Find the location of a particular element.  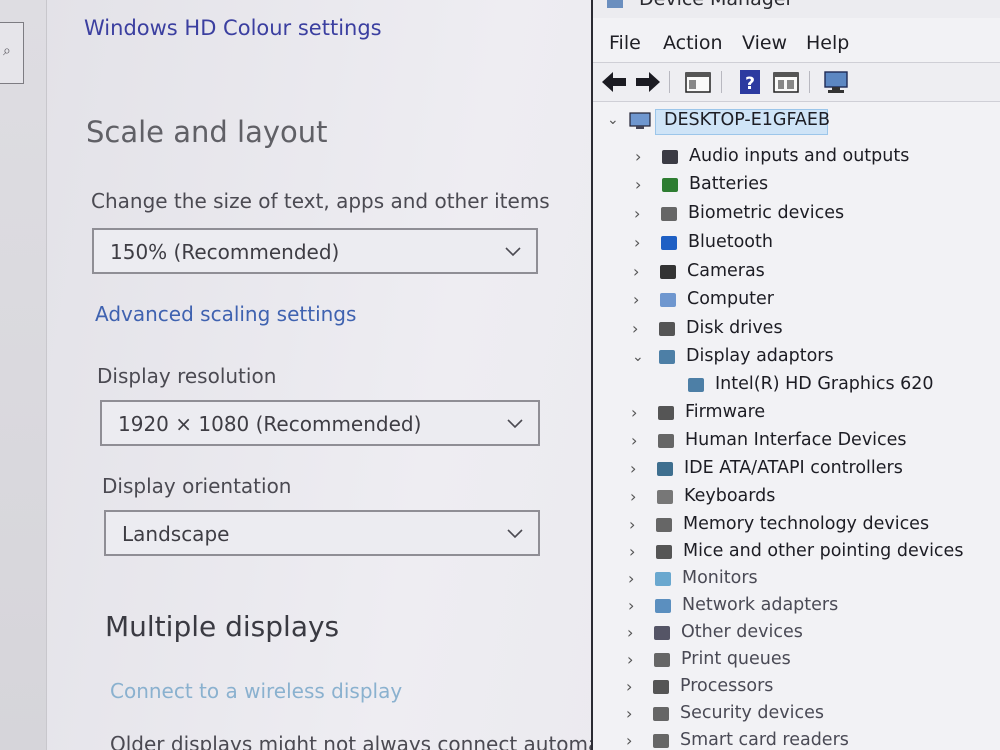

menu-help: Help is located at coordinates (827, 43).